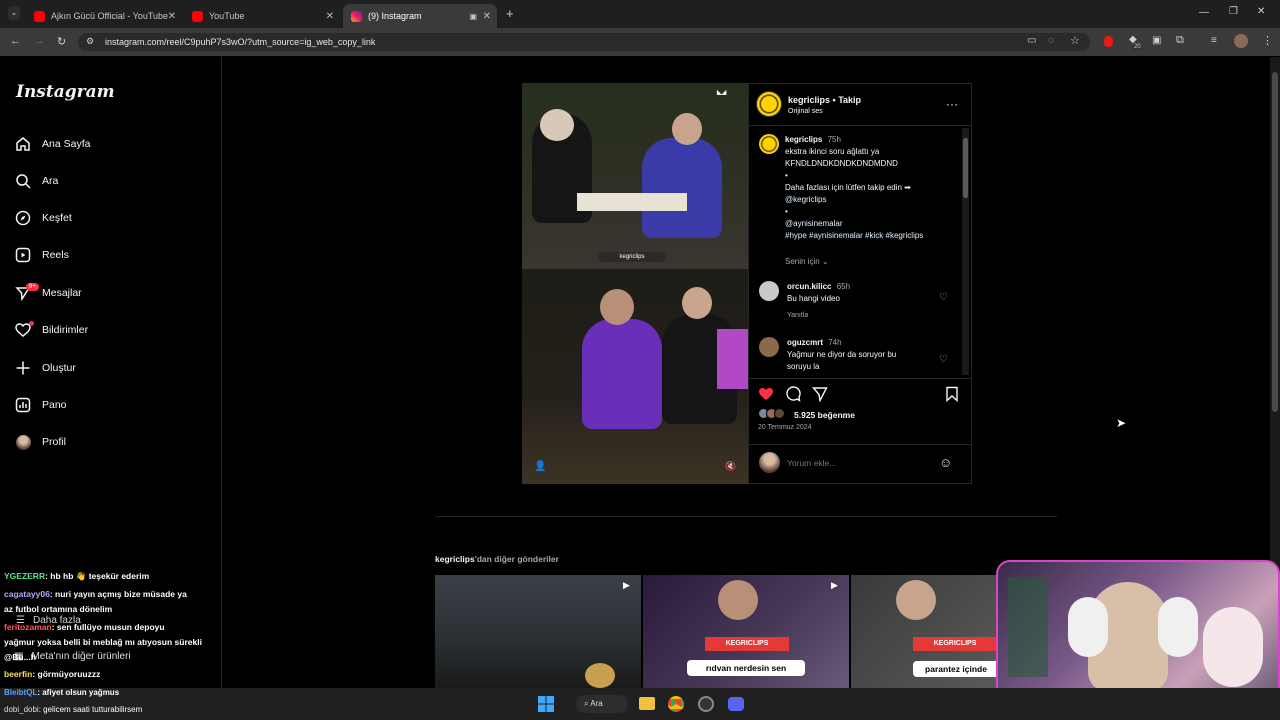 The image size is (1280, 720). I want to click on minimize-icon: —, so click(1204, 12).